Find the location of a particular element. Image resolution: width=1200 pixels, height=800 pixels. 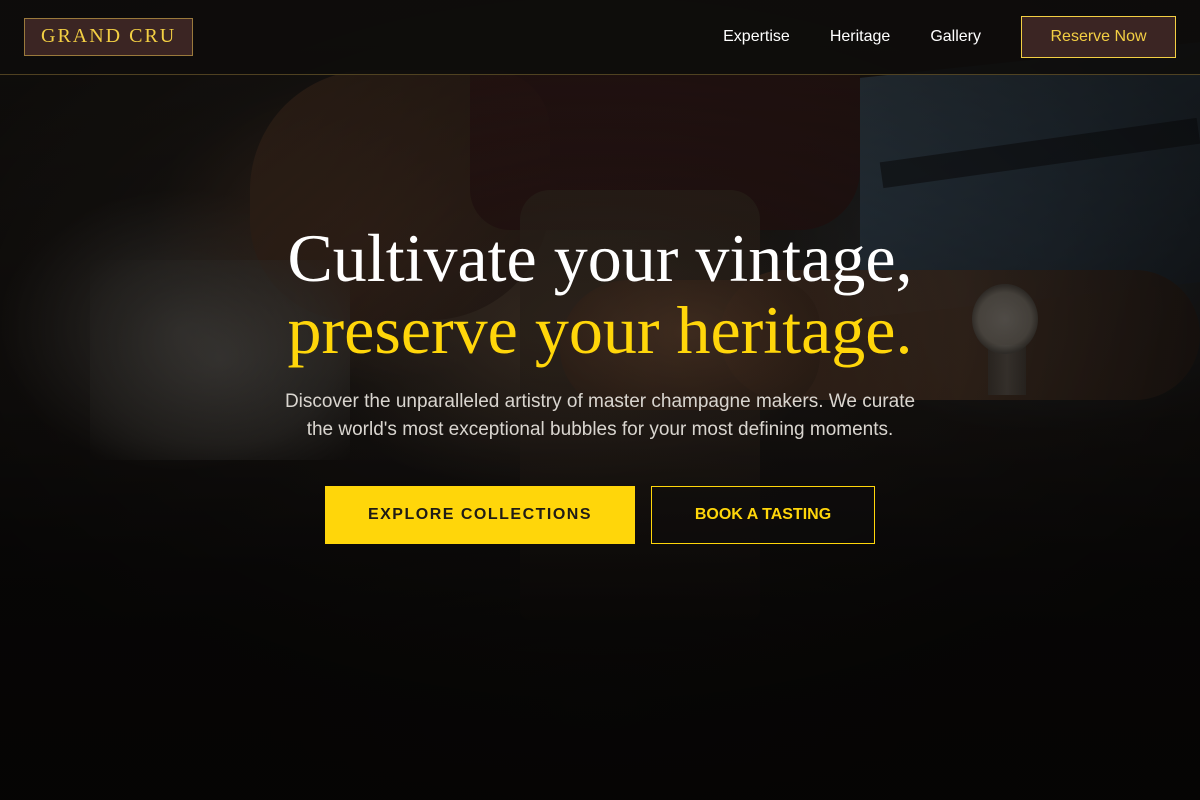

nav-link-expertise: Expertise is located at coordinates (756, 37).